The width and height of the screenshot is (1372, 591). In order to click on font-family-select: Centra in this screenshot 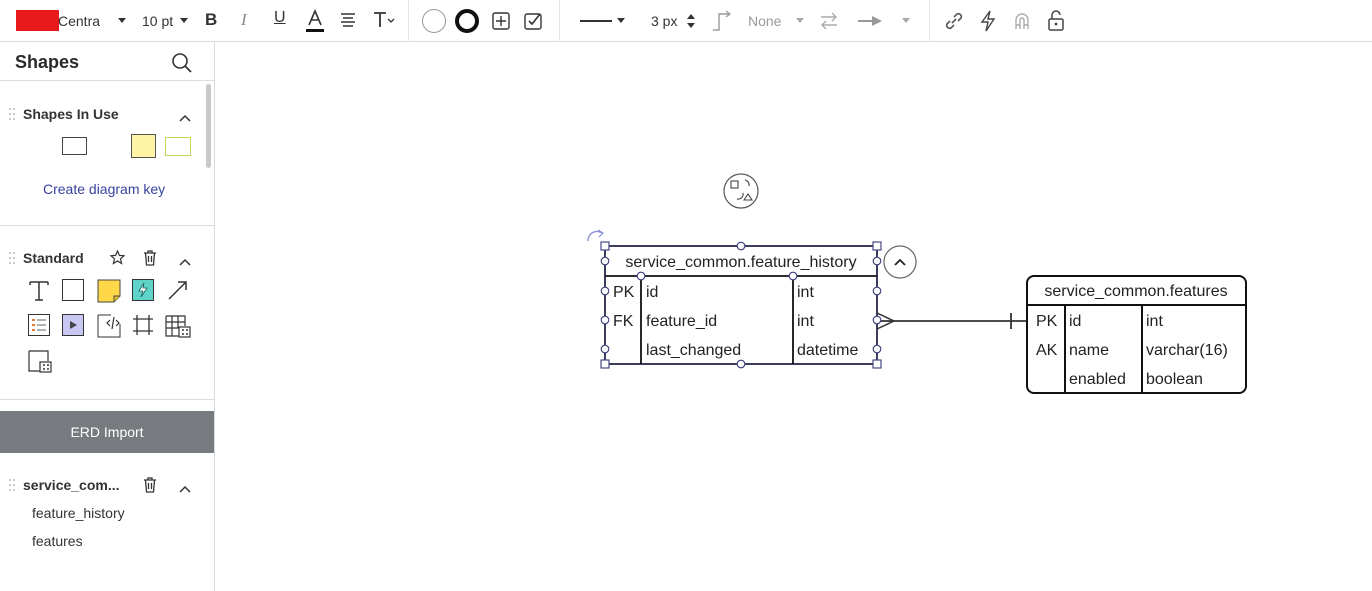, I will do `click(79, 21)`.